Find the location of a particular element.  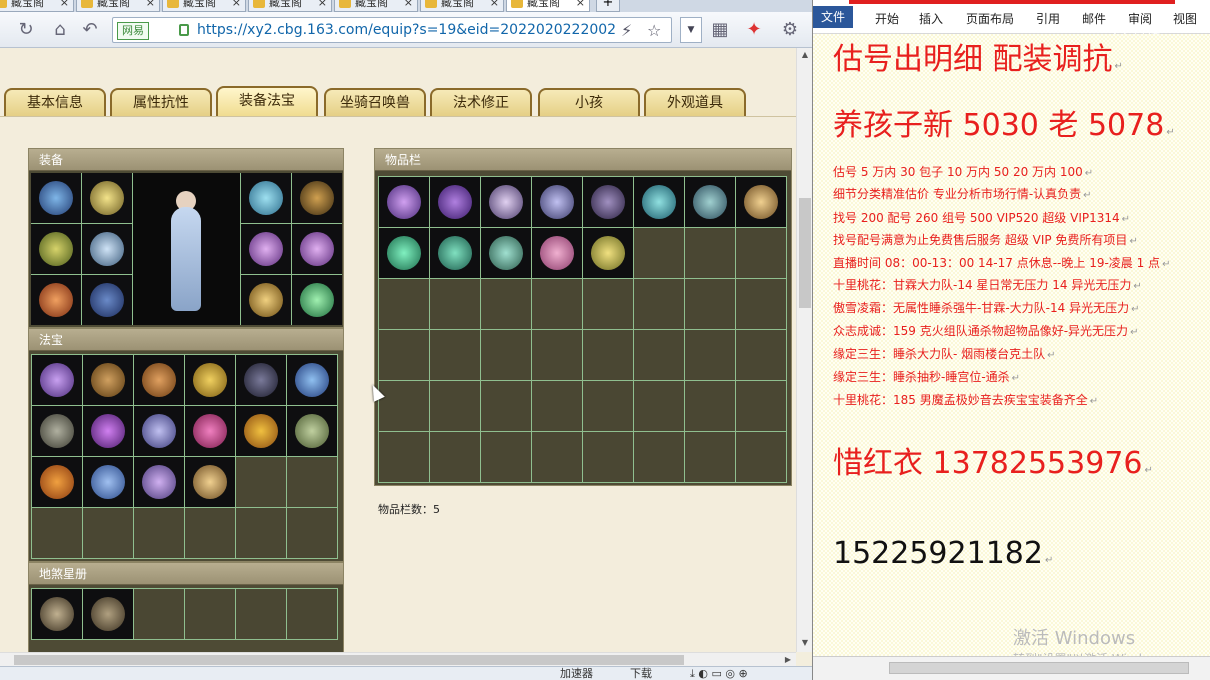

star-icon: ☆ is located at coordinates (654, 30).